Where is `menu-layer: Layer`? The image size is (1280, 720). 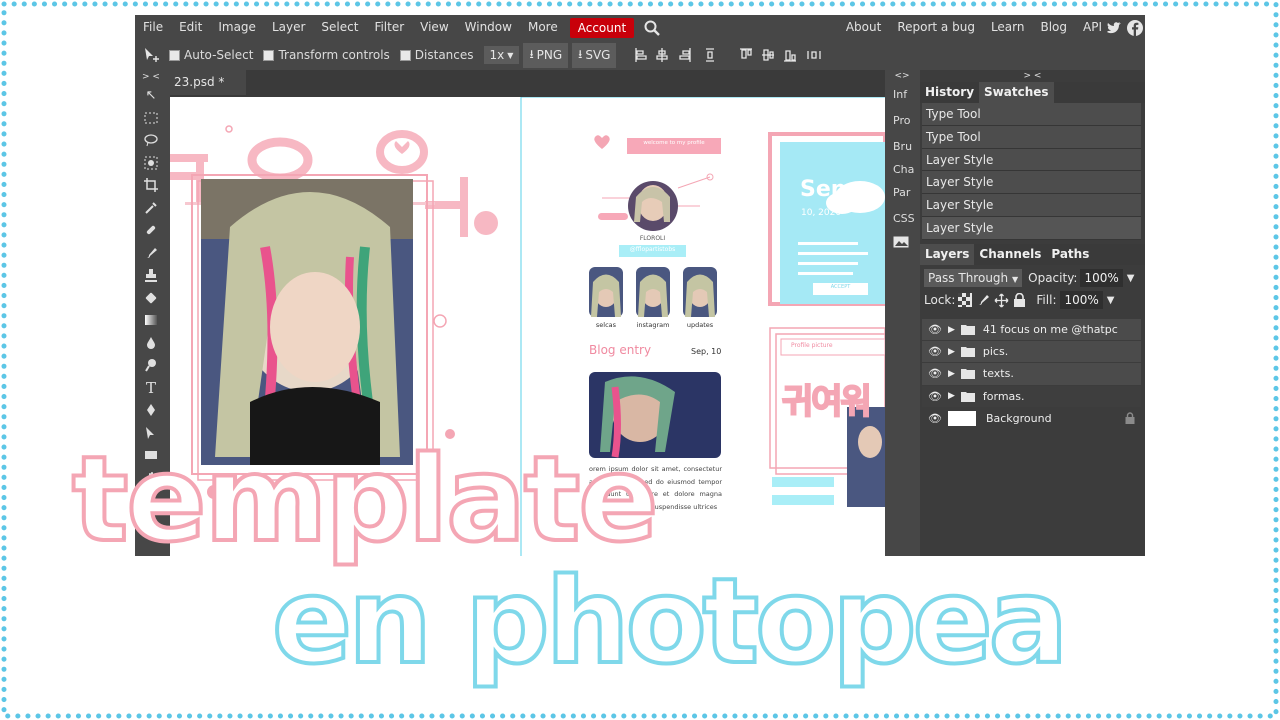 menu-layer: Layer is located at coordinates (288, 27).